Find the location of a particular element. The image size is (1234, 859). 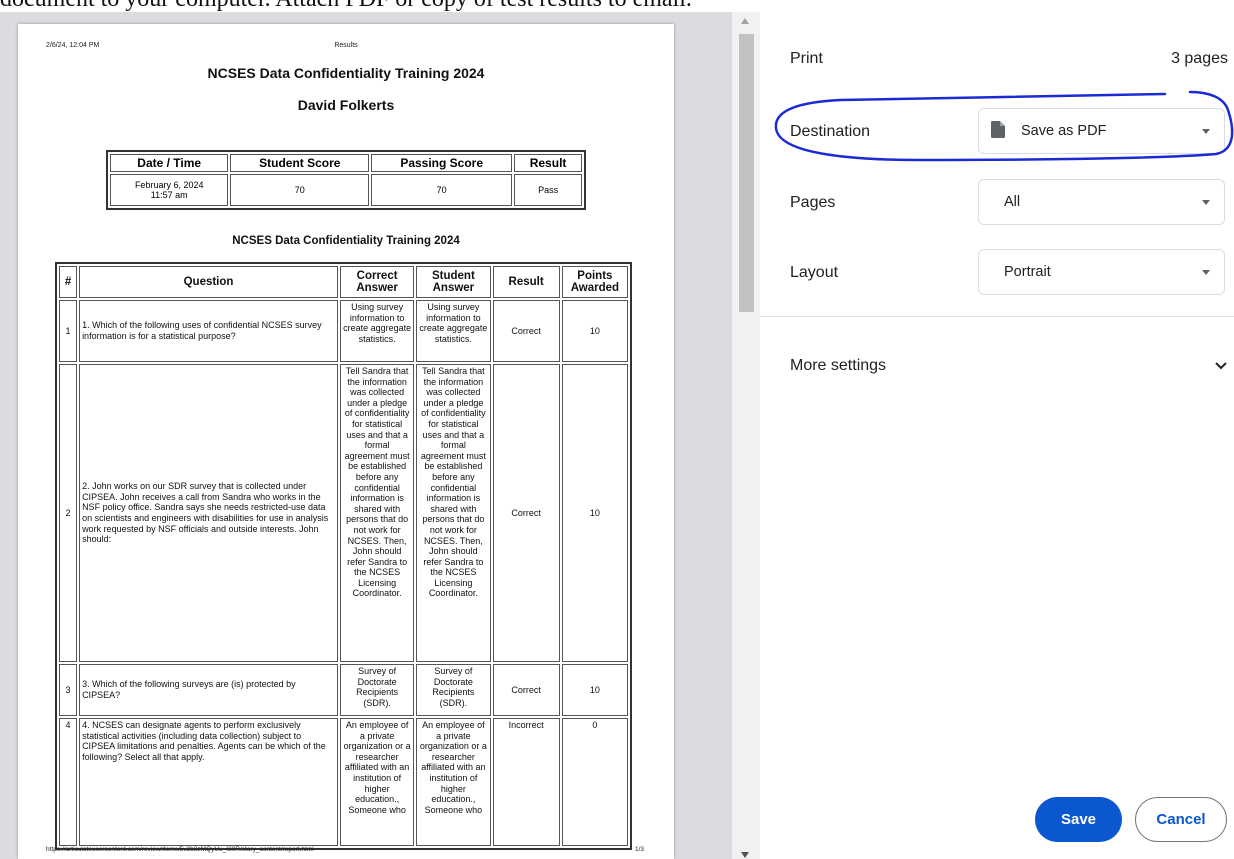

question-result: Incorrect is located at coordinates (526, 782).